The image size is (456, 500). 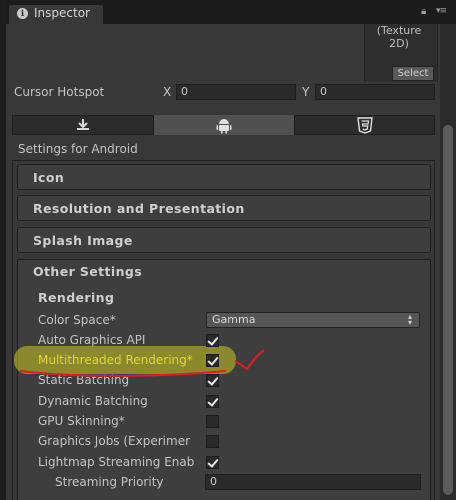 What do you see at coordinates (249, 360) in the screenshot?
I see `checkmark-annotation` at bounding box center [249, 360].